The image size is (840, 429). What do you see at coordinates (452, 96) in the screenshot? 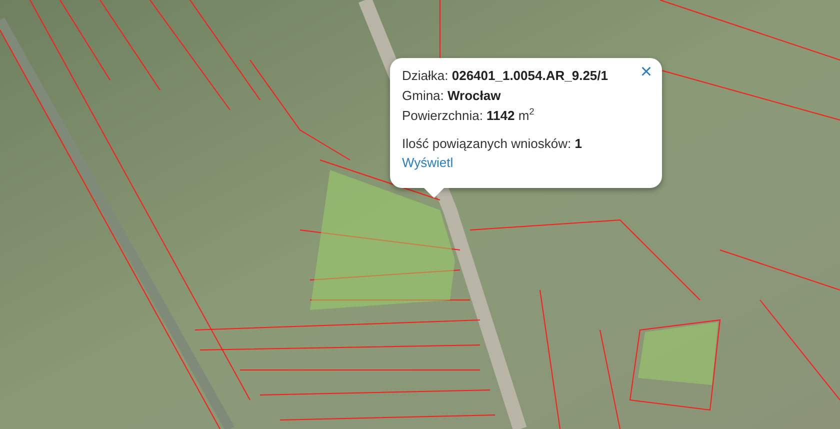
I see `info-line: Gmina: Wrocław` at bounding box center [452, 96].